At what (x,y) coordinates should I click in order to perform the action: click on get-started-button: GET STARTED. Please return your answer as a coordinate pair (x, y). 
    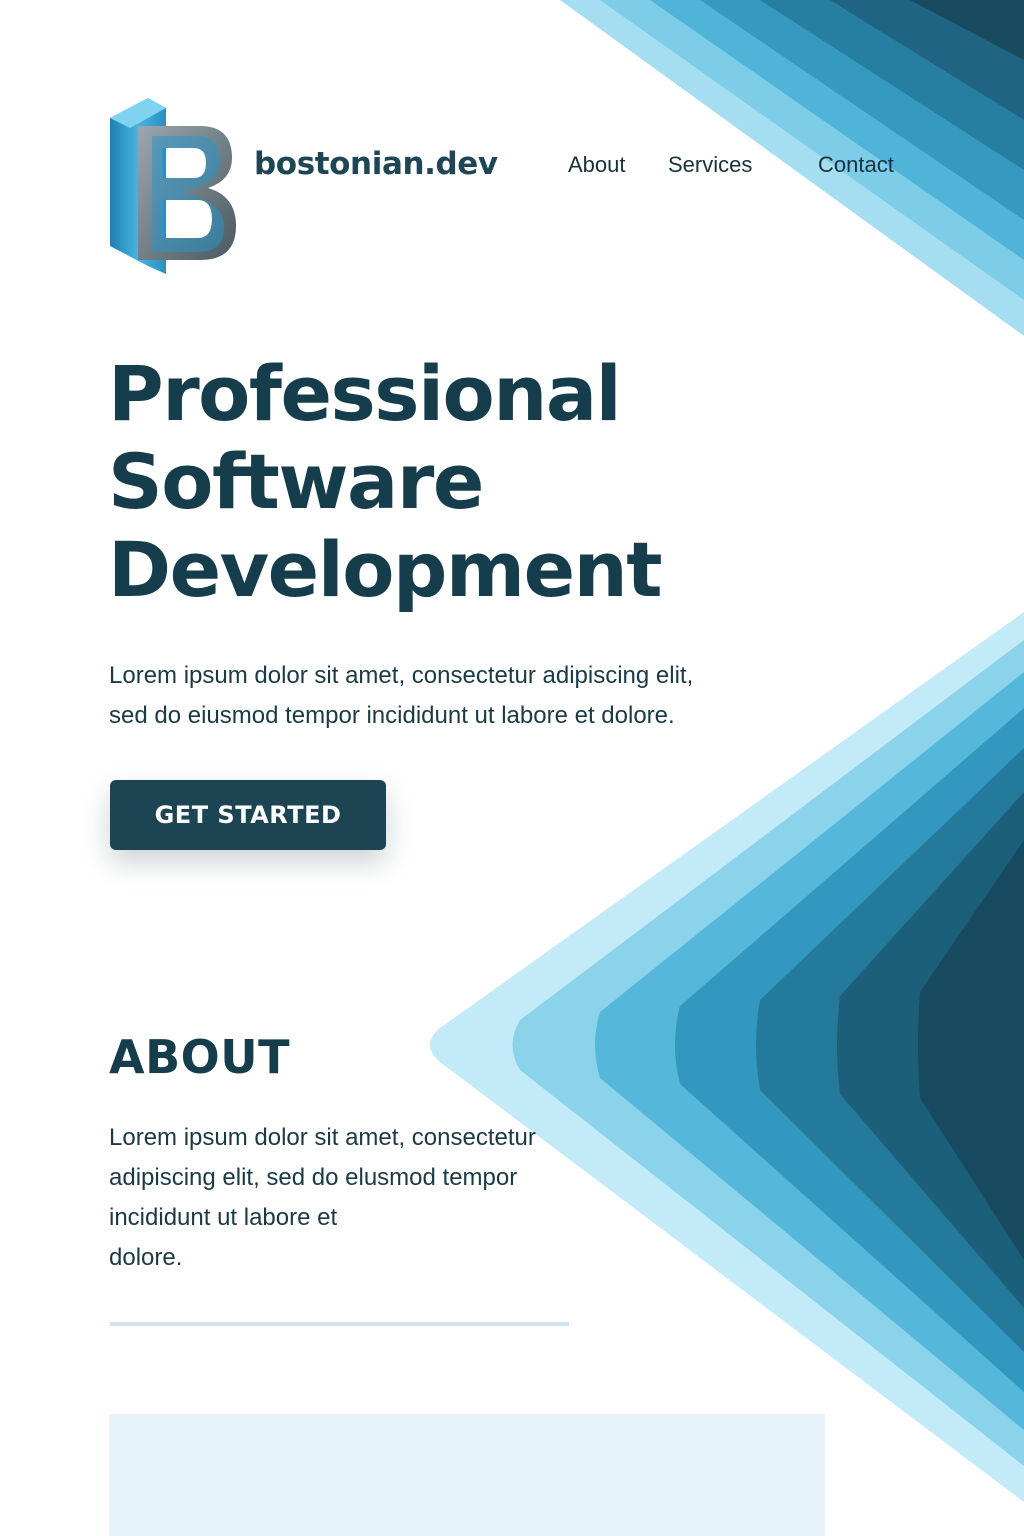
    Looking at the image, I should click on (248, 815).